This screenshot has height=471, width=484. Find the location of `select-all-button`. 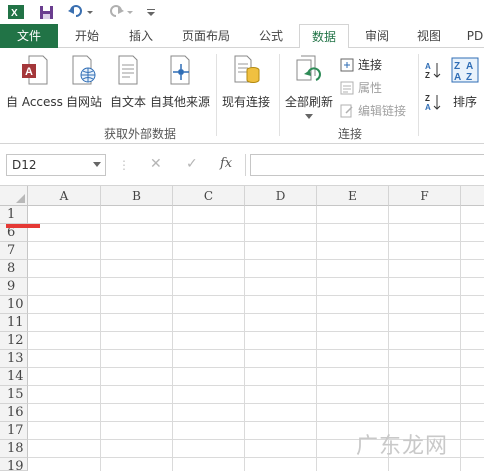

select-all-button is located at coordinates (14, 196).